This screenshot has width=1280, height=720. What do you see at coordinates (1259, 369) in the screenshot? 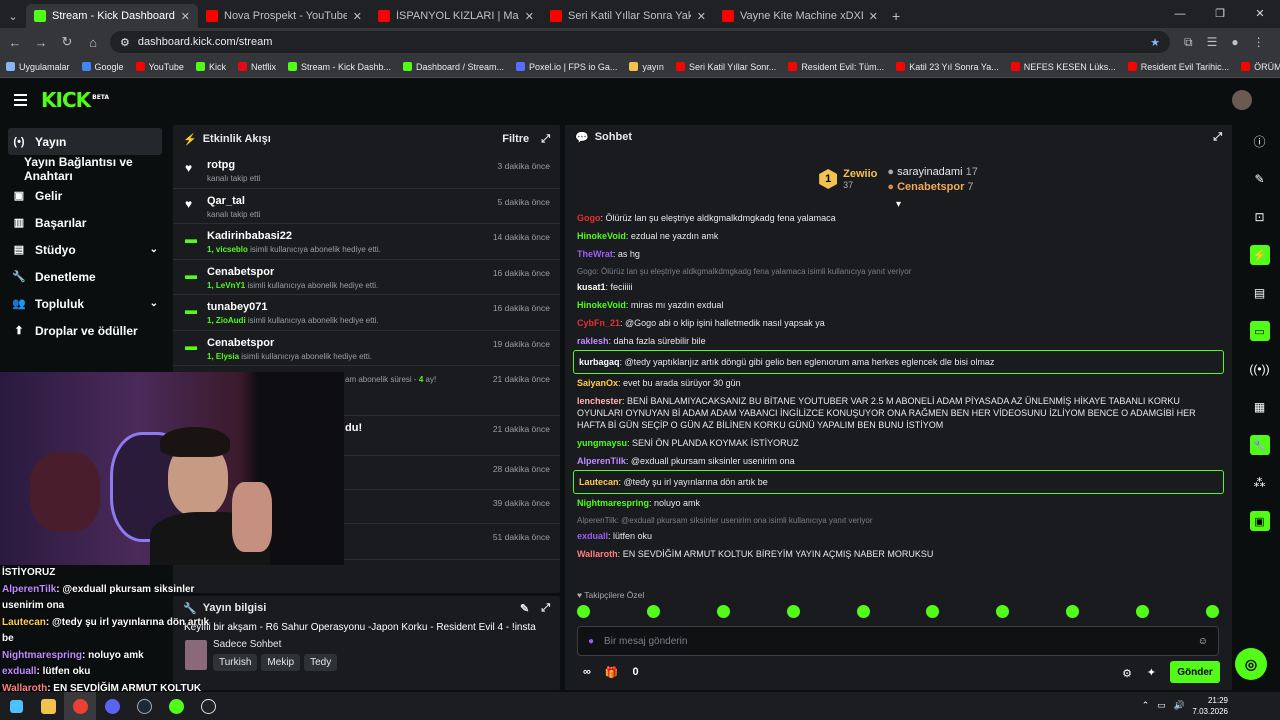
I see `broadcast-tool-icon: ((•))` at bounding box center [1259, 369].